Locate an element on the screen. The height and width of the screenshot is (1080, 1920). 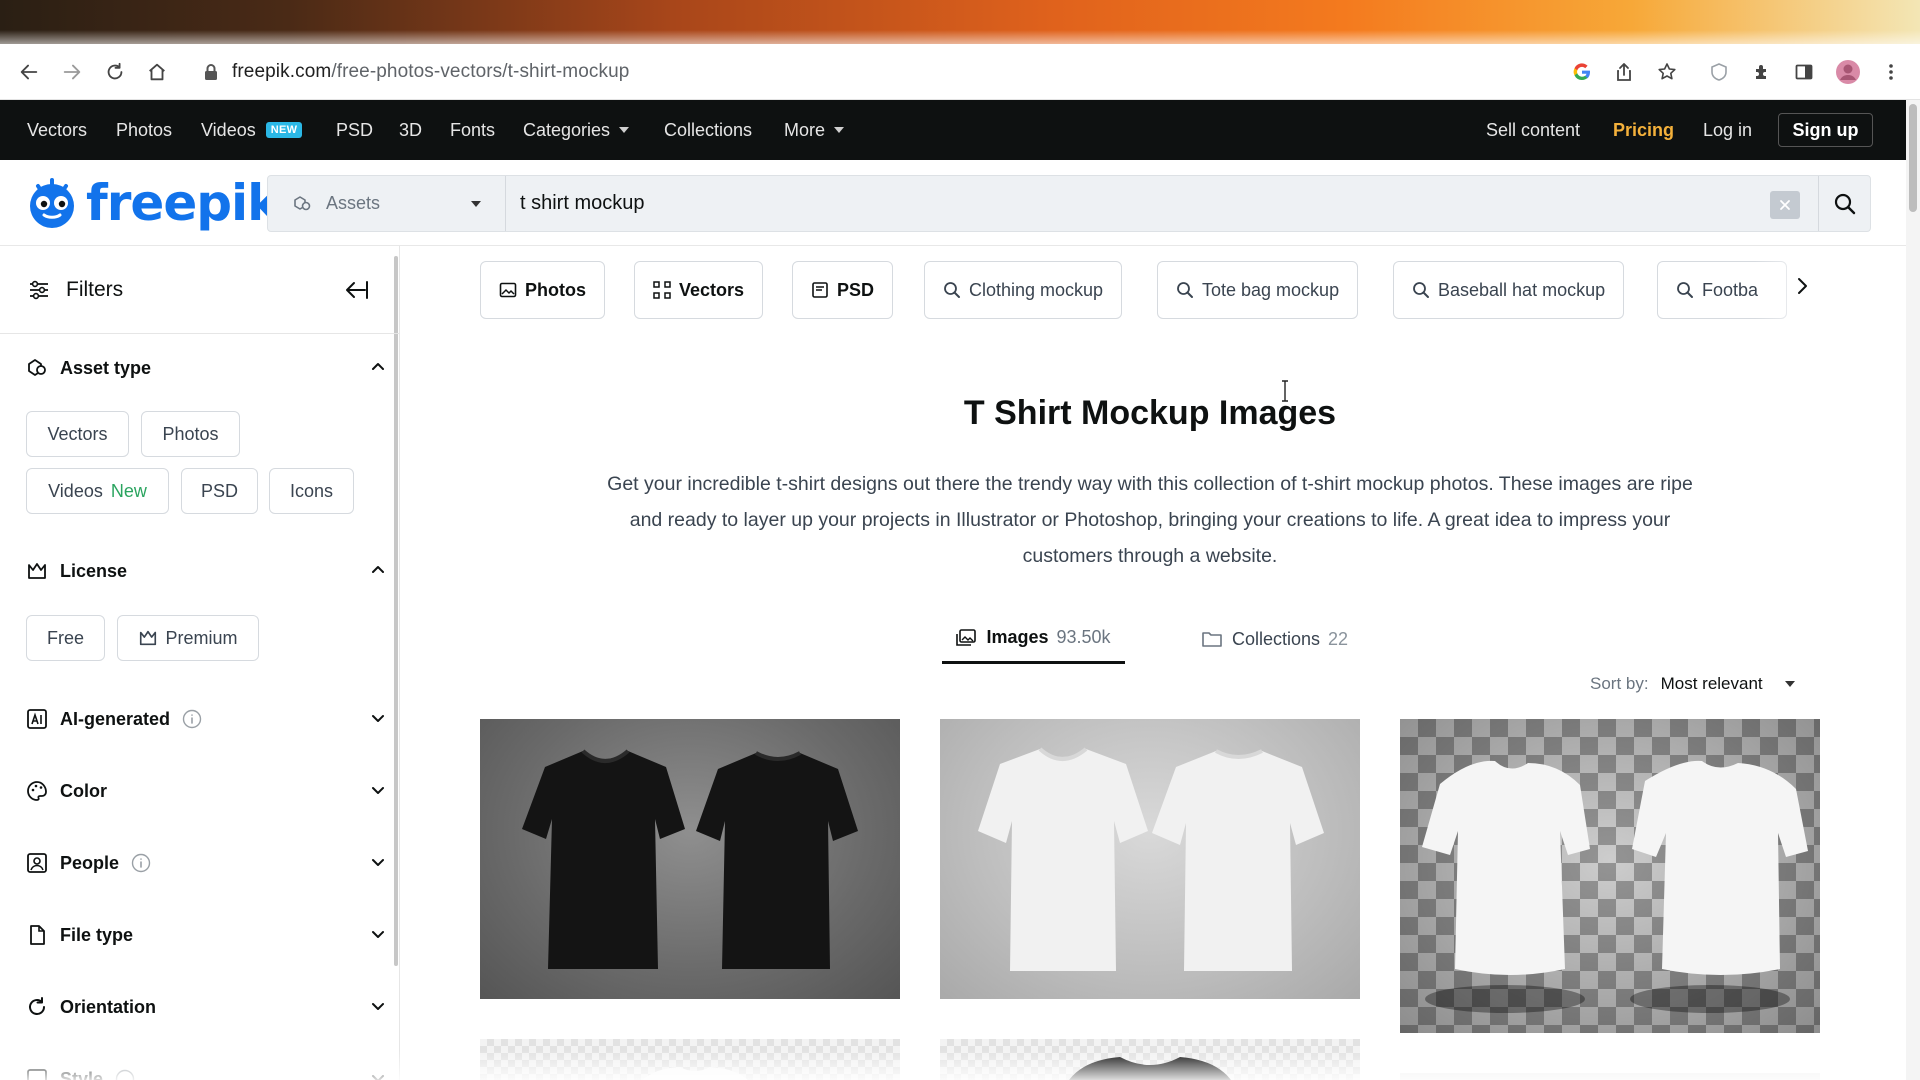
new-tag: New is located at coordinates (128, 490).